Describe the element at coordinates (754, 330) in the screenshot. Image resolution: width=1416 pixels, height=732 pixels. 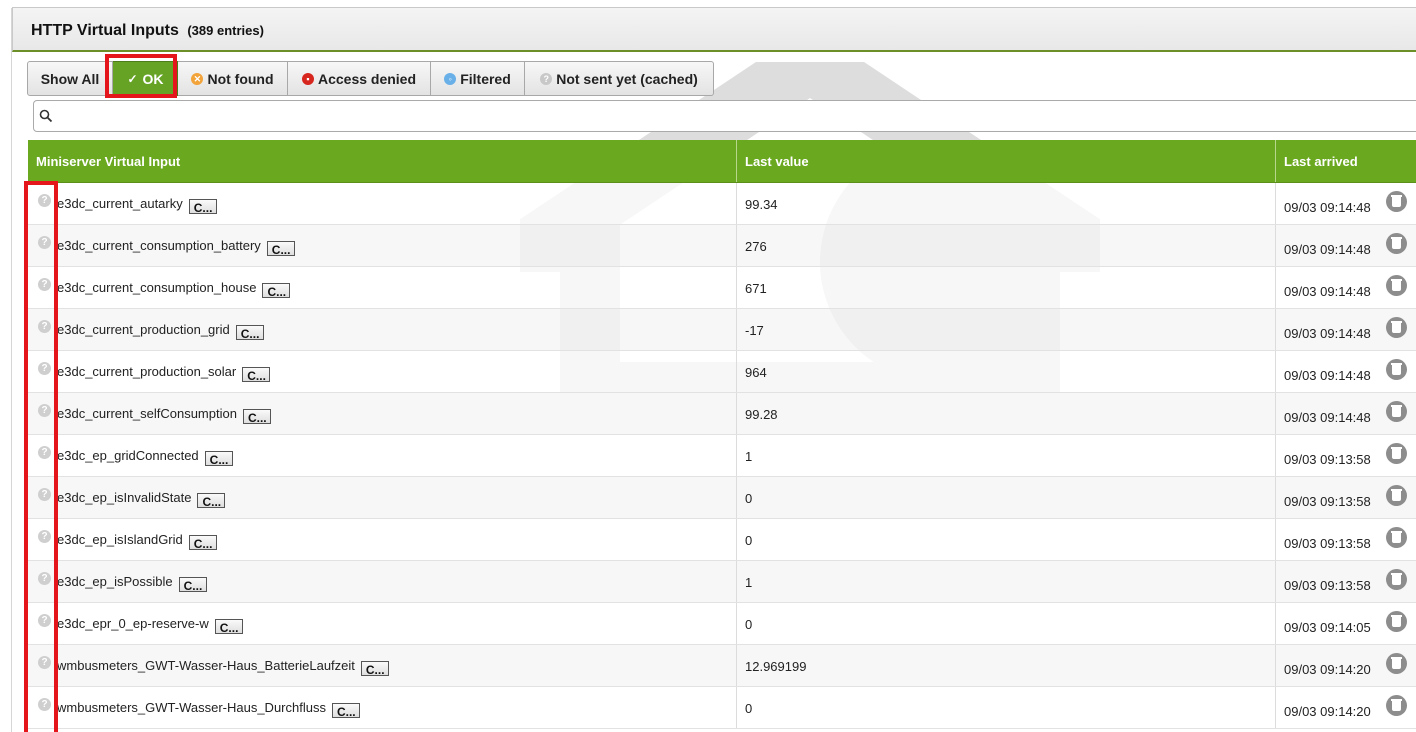
I see `last-value: -17` at that location.